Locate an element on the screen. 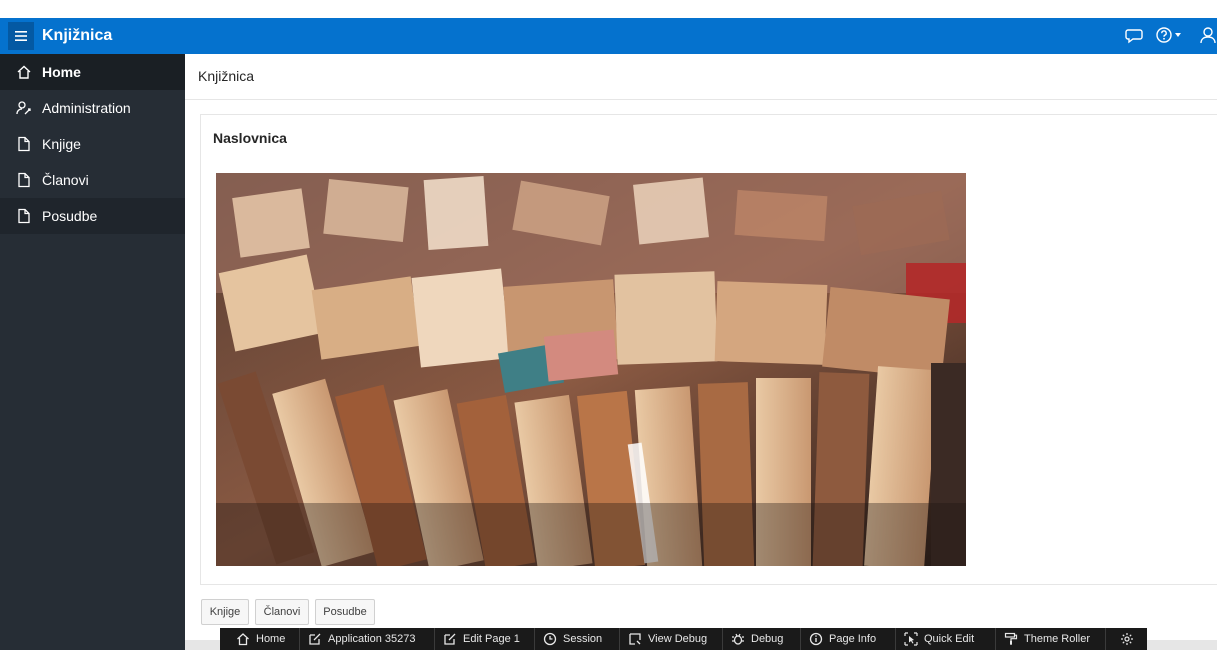 This screenshot has width=1217, height=650. dev-view-debug-button: View Debug is located at coordinates (671, 639).